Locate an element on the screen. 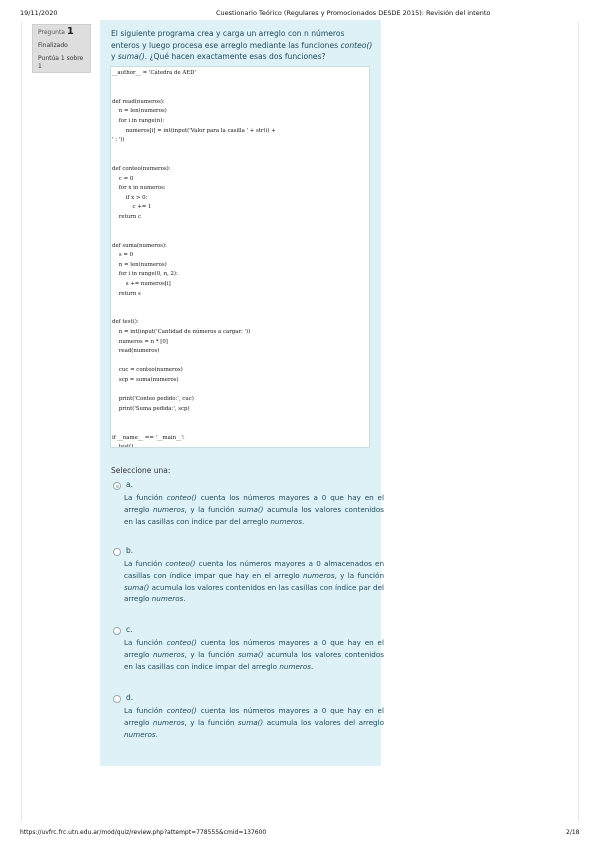 The image size is (600, 848). code-line: read(numeros) is located at coordinates (136, 351).